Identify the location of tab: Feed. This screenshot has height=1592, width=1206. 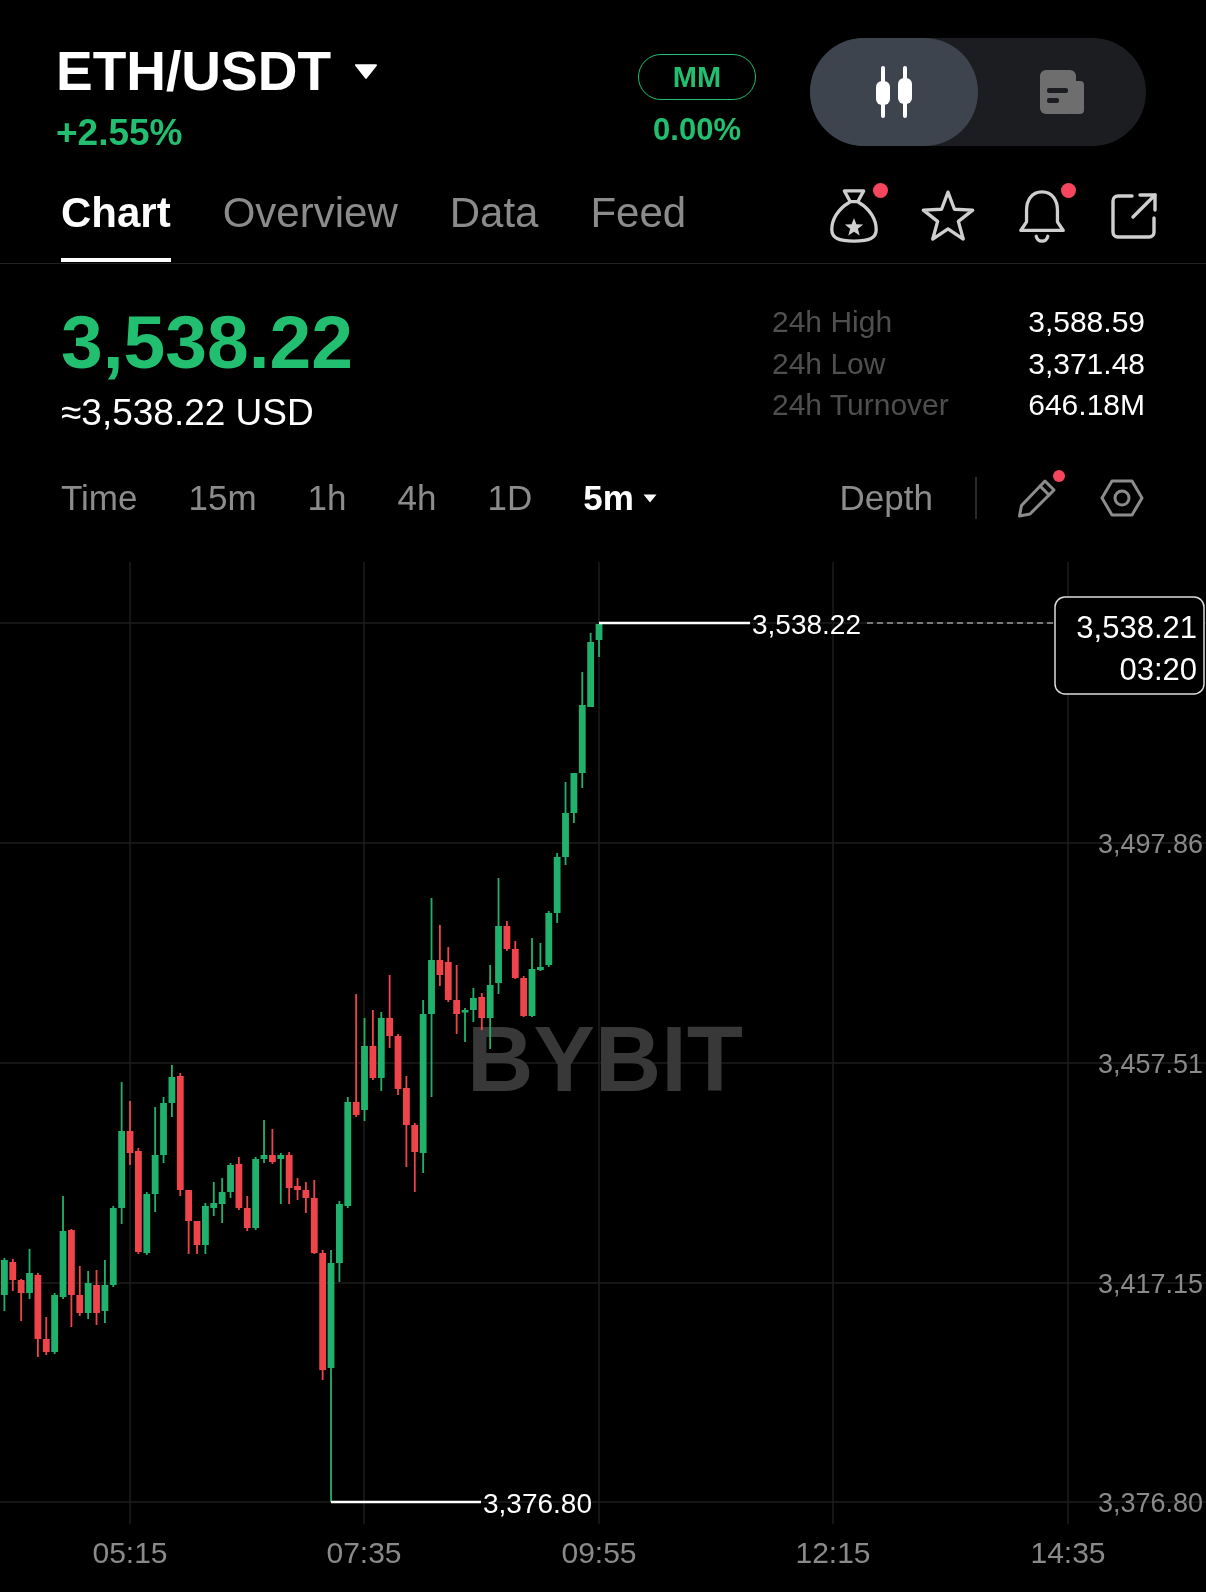
(638, 211).